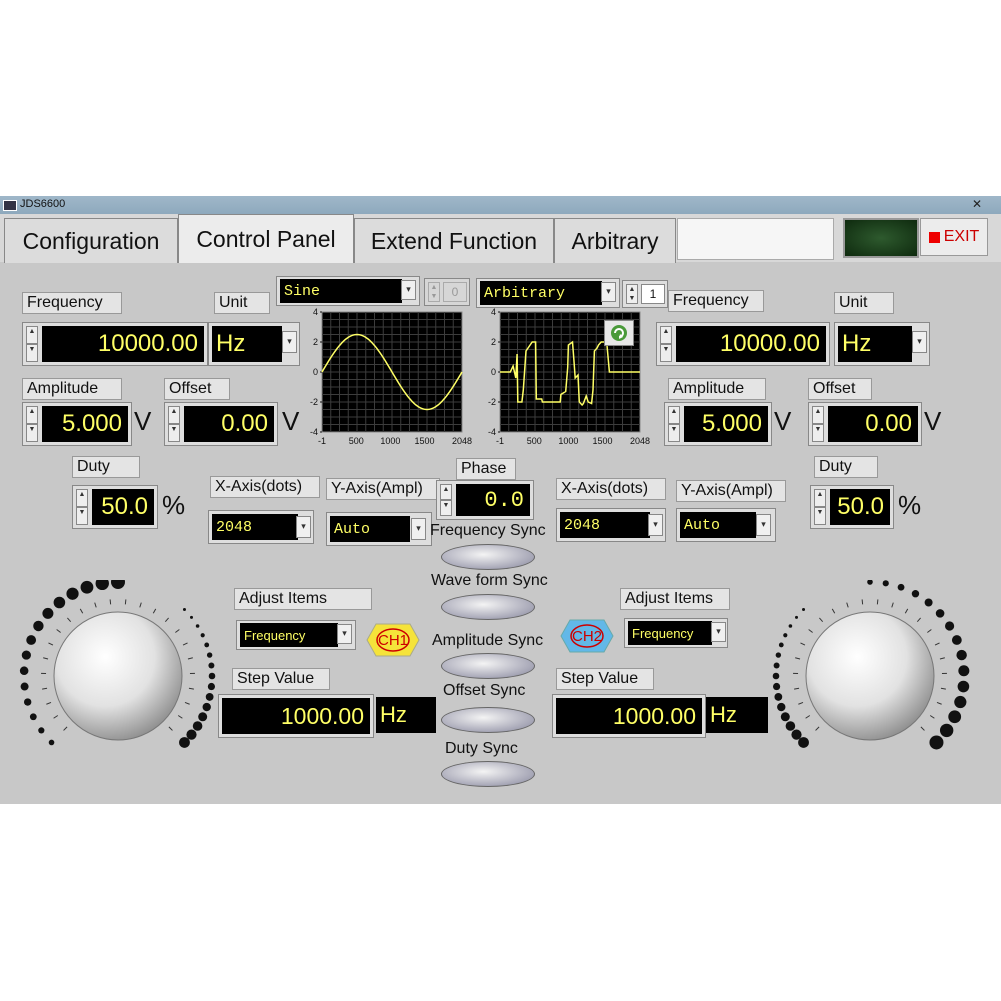 This screenshot has height=1001, width=1001. I want to click on ch1-unit-value: Hz, so click(247, 344).